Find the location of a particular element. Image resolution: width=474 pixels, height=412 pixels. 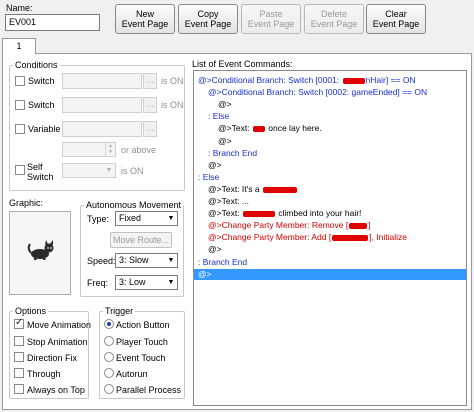

movement-speed-select: 3: Slow ▼ is located at coordinates (146, 260).